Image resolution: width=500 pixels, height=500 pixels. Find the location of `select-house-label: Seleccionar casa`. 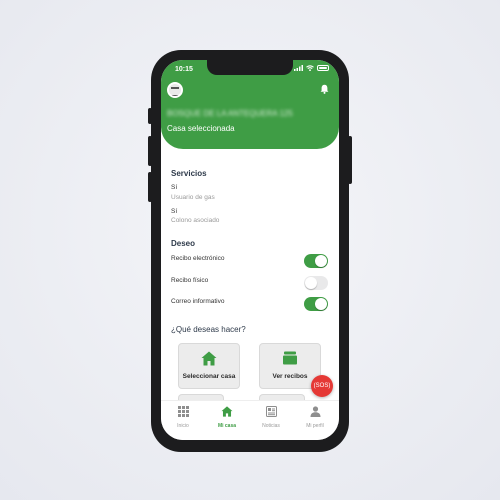

select-house-label: Seleccionar casa is located at coordinates (209, 376).